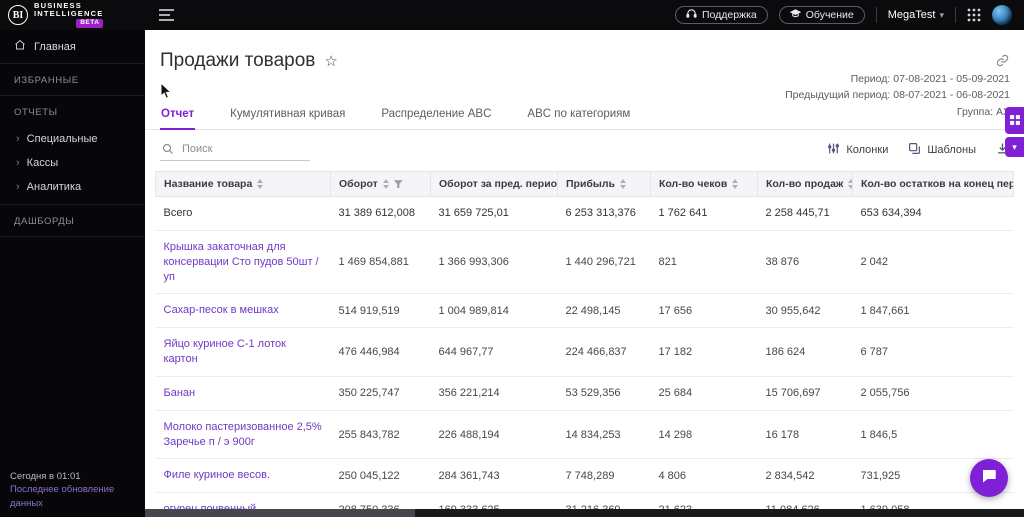  Describe the element at coordinates (1002, 15) in the screenshot. I see `user-avatar` at that location.